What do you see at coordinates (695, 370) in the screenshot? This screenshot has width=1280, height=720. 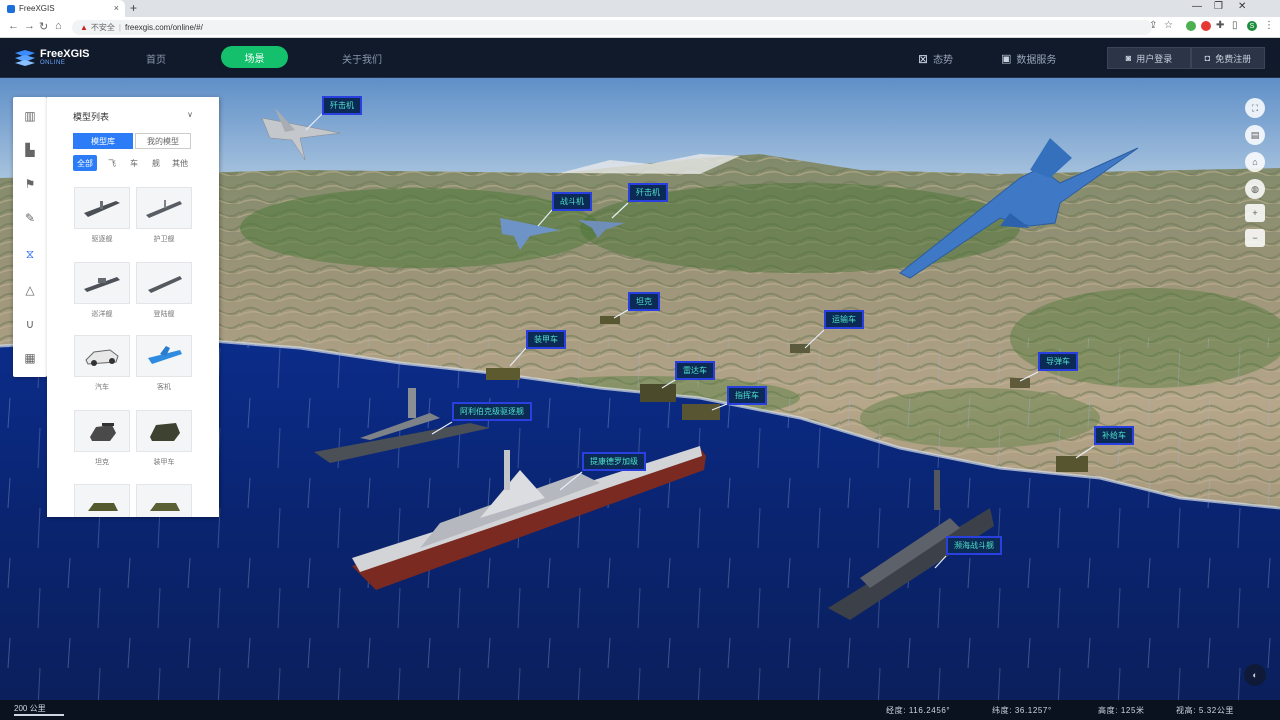 I see `label-vehicle-3: 雷达车` at bounding box center [695, 370].